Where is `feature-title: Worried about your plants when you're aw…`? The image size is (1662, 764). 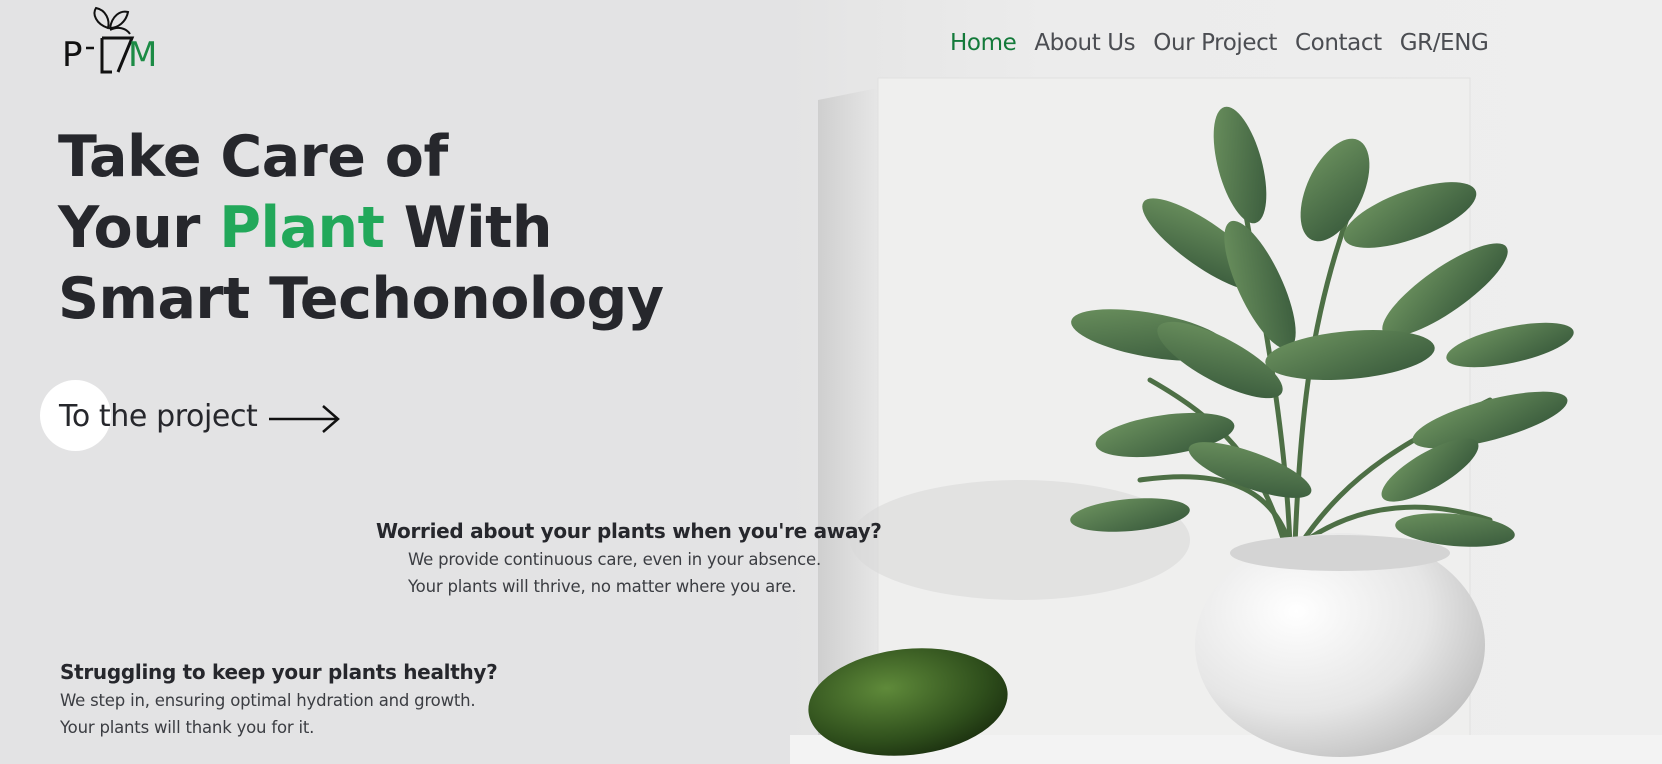
feature-title: Worried about your plants when you're aw… is located at coordinates (629, 531).